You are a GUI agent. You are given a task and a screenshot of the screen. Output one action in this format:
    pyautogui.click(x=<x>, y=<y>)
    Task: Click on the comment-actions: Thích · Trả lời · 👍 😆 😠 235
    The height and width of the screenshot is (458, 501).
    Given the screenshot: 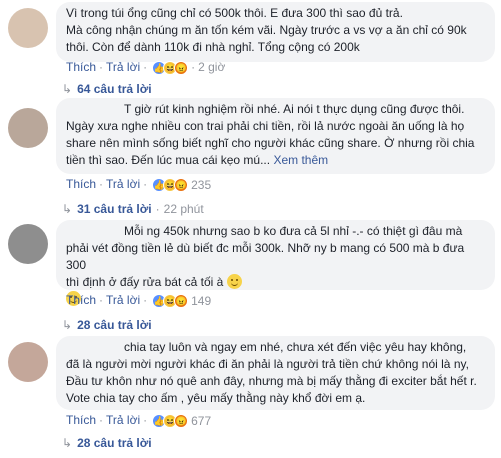 What is the action you would take?
    pyautogui.click(x=139, y=184)
    